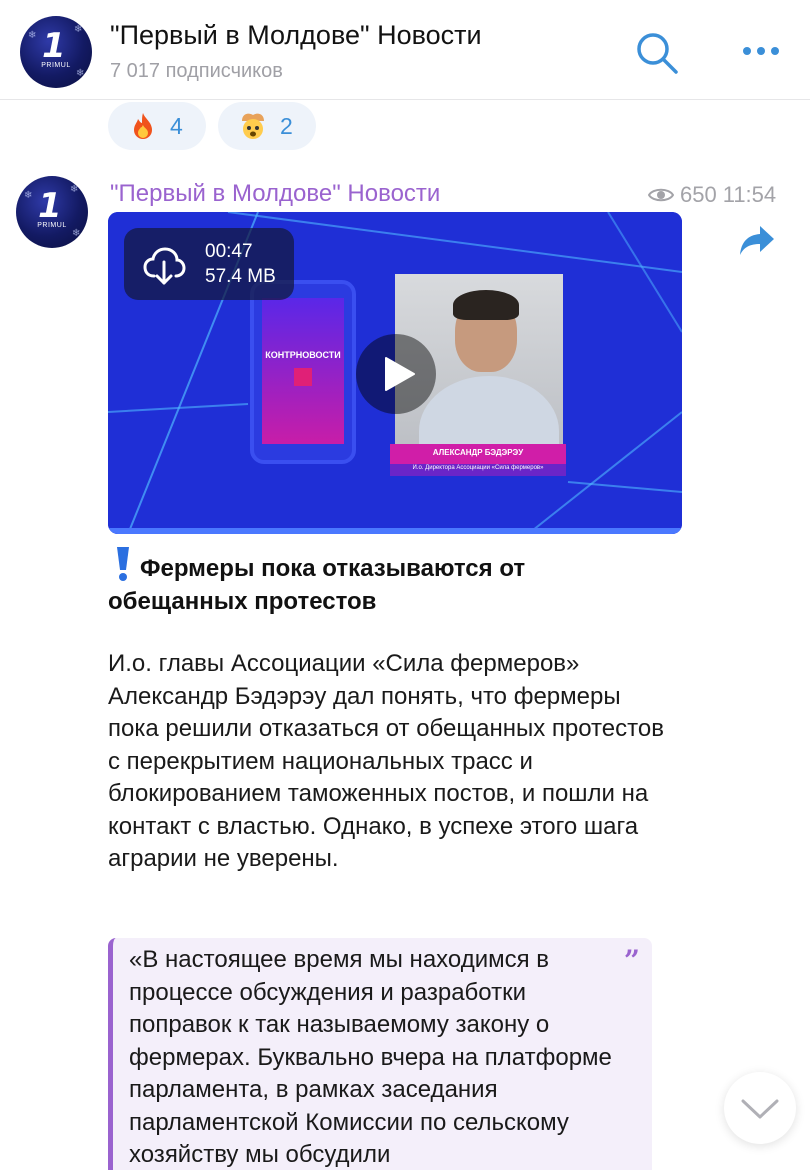 Image resolution: width=810 pixels, height=1170 pixels. I want to click on search-button, so click(657, 53).